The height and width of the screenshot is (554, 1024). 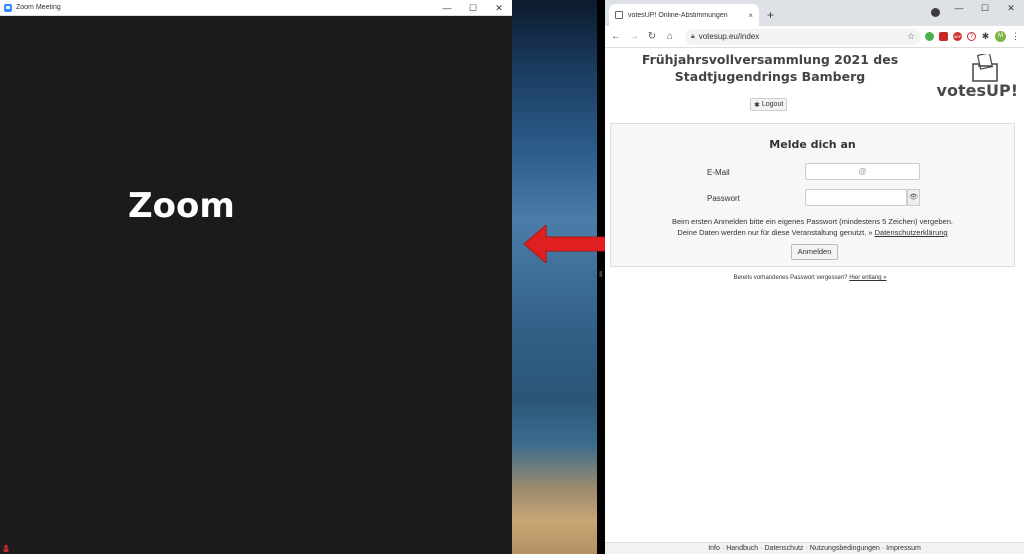 I want to click on browser-window-controls: — ☐ ✕, so click(x=985, y=8).